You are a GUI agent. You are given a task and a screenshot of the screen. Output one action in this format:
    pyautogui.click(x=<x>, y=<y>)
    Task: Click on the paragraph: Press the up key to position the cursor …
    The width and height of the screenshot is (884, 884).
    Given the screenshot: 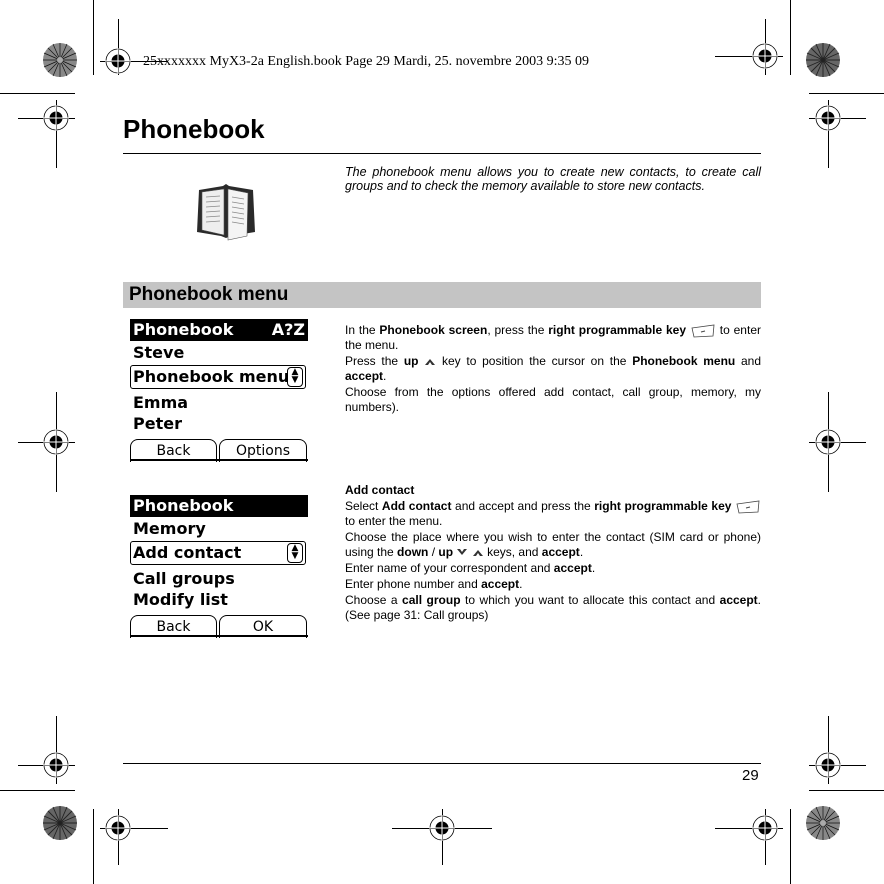 What is the action you would take?
    pyautogui.click(x=553, y=368)
    